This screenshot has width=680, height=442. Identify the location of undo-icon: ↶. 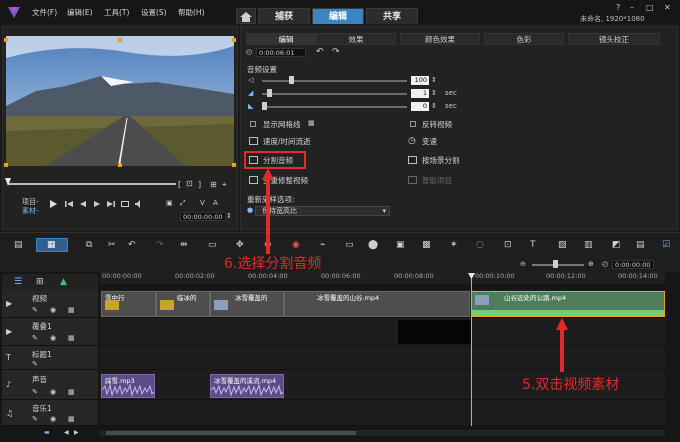
(132, 245).